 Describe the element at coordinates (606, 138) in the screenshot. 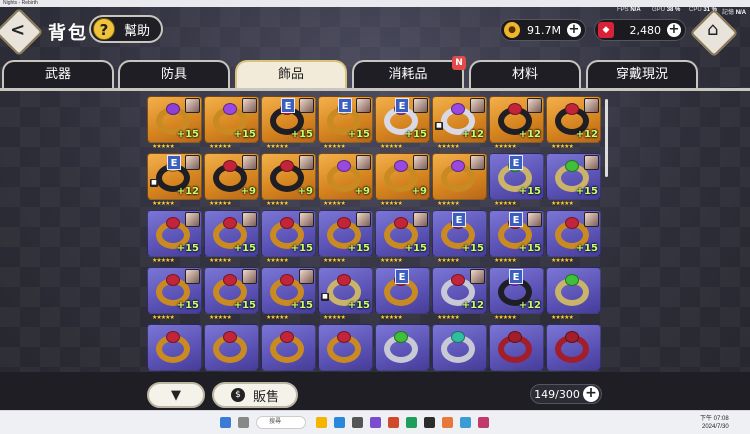

I see `grid-scrollbar` at that location.